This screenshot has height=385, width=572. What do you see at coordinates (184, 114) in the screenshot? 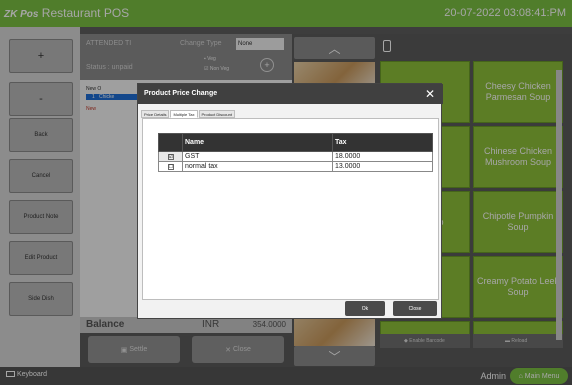
I see `tab-multiple-tax: Multiple Tax` at bounding box center [184, 114].